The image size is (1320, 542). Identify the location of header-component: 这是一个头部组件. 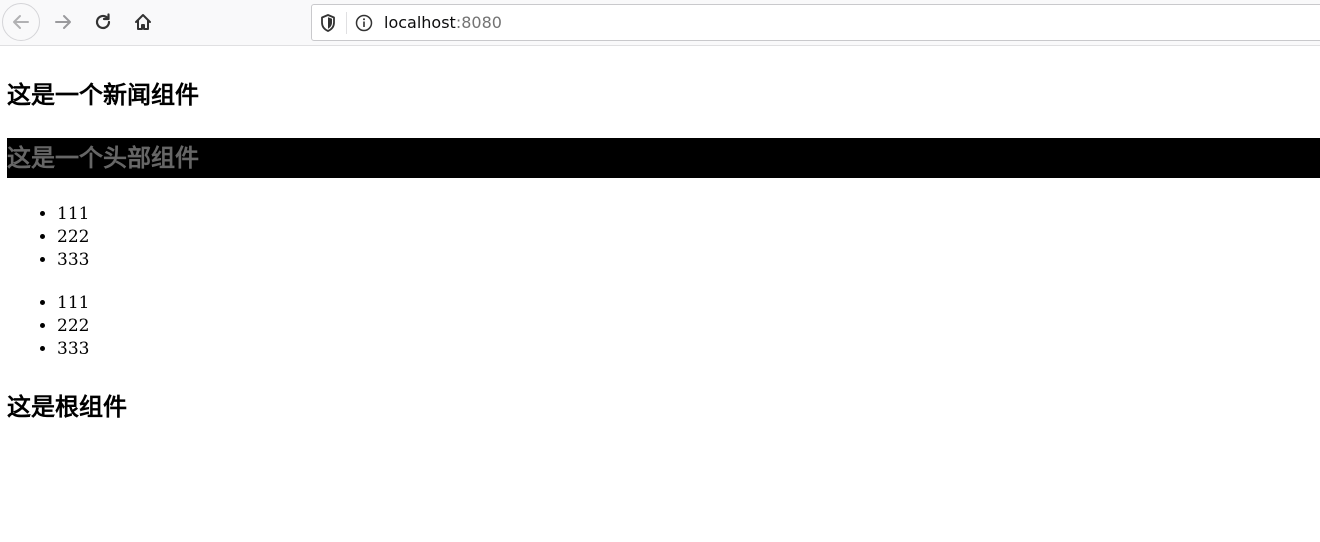
(663, 158).